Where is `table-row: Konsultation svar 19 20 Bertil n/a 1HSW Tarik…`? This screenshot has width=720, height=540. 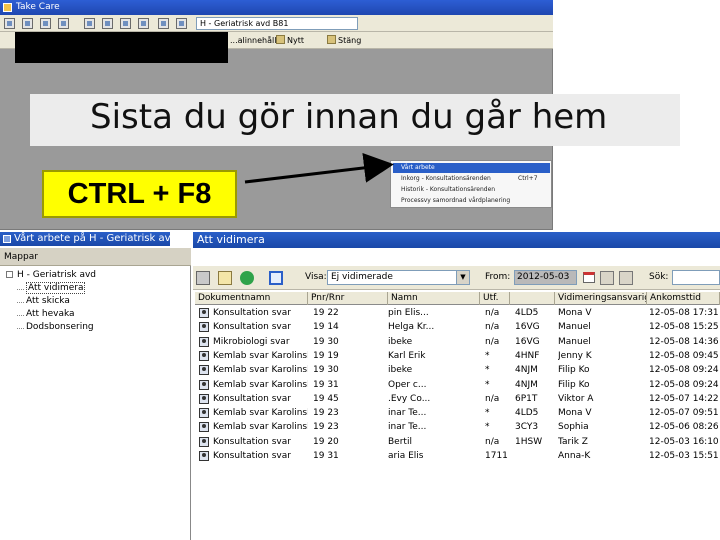
table-row: Konsultation svar 19 20 Bertil n/a 1HSW Tarik… is located at coordinates (457, 442).